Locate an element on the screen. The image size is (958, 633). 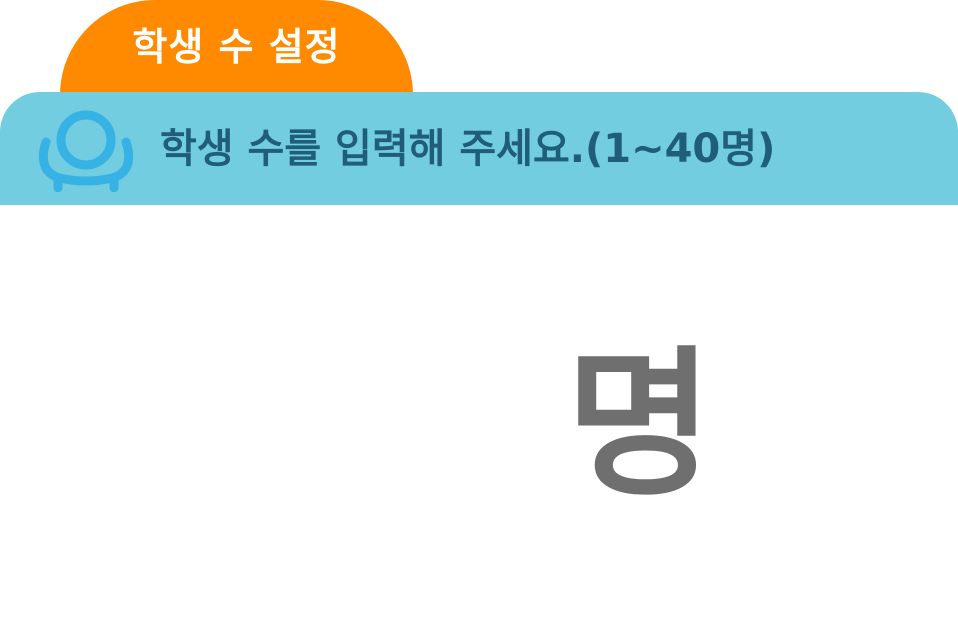
settings-tab: 학생 수 설정 is located at coordinates (236, 50).